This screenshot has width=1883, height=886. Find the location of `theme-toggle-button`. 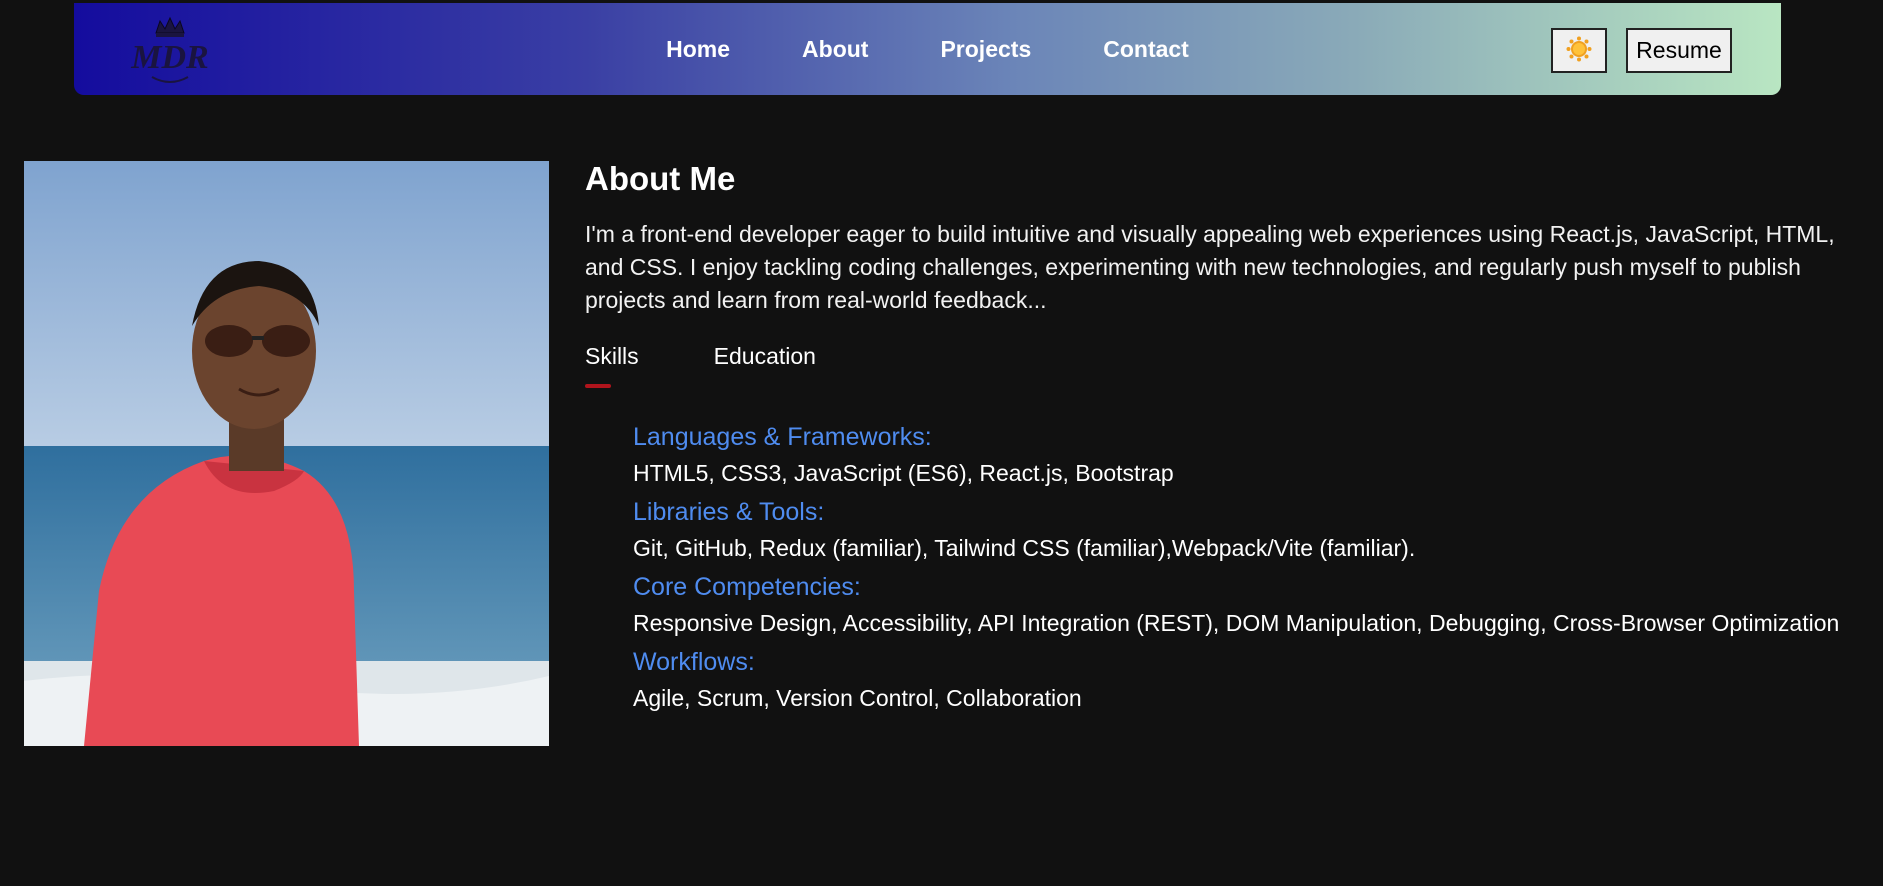

theme-toggle-button is located at coordinates (1579, 50).